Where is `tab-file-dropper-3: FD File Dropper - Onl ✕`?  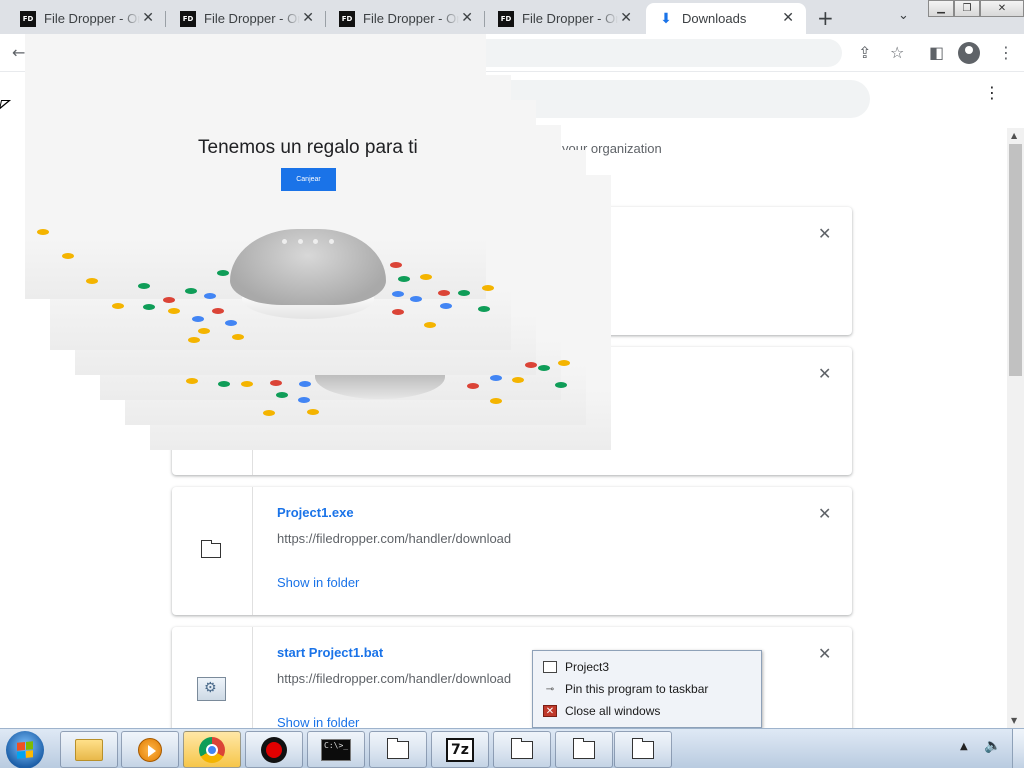
tab-file-dropper-3: FD File Dropper - Onl ✕ is located at coordinates (402, 18).